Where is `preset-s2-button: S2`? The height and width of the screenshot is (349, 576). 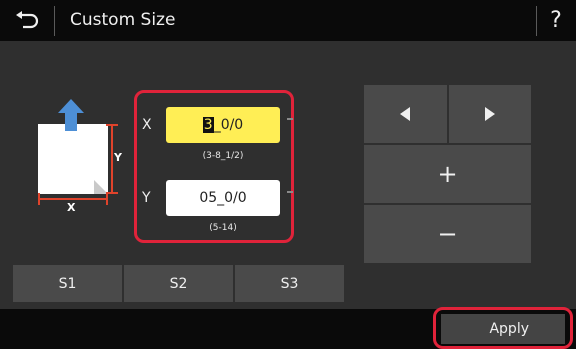
preset-s2-button: S2 is located at coordinates (178, 283).